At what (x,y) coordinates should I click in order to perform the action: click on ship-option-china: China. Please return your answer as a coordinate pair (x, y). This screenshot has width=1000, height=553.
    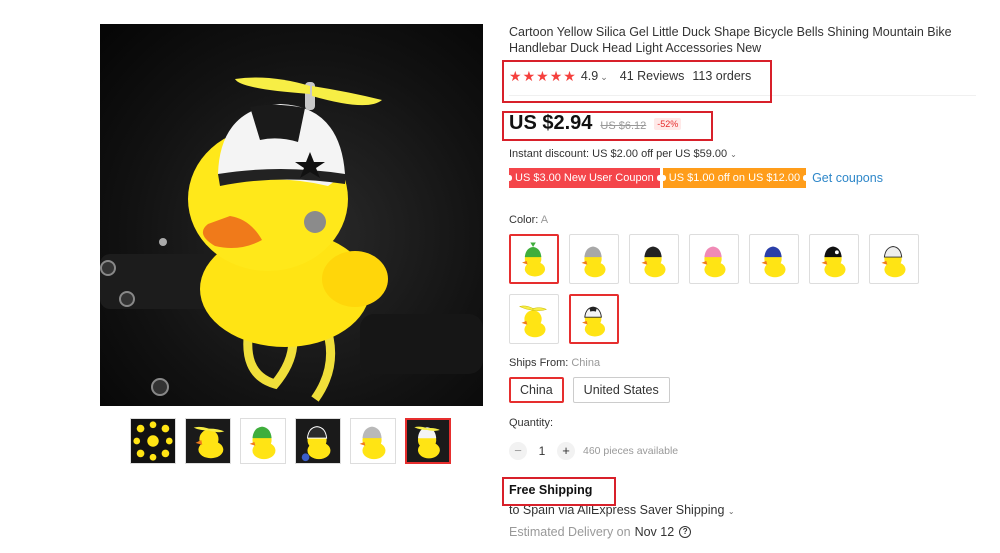
    Looking at the image, I should click on (536, 390).